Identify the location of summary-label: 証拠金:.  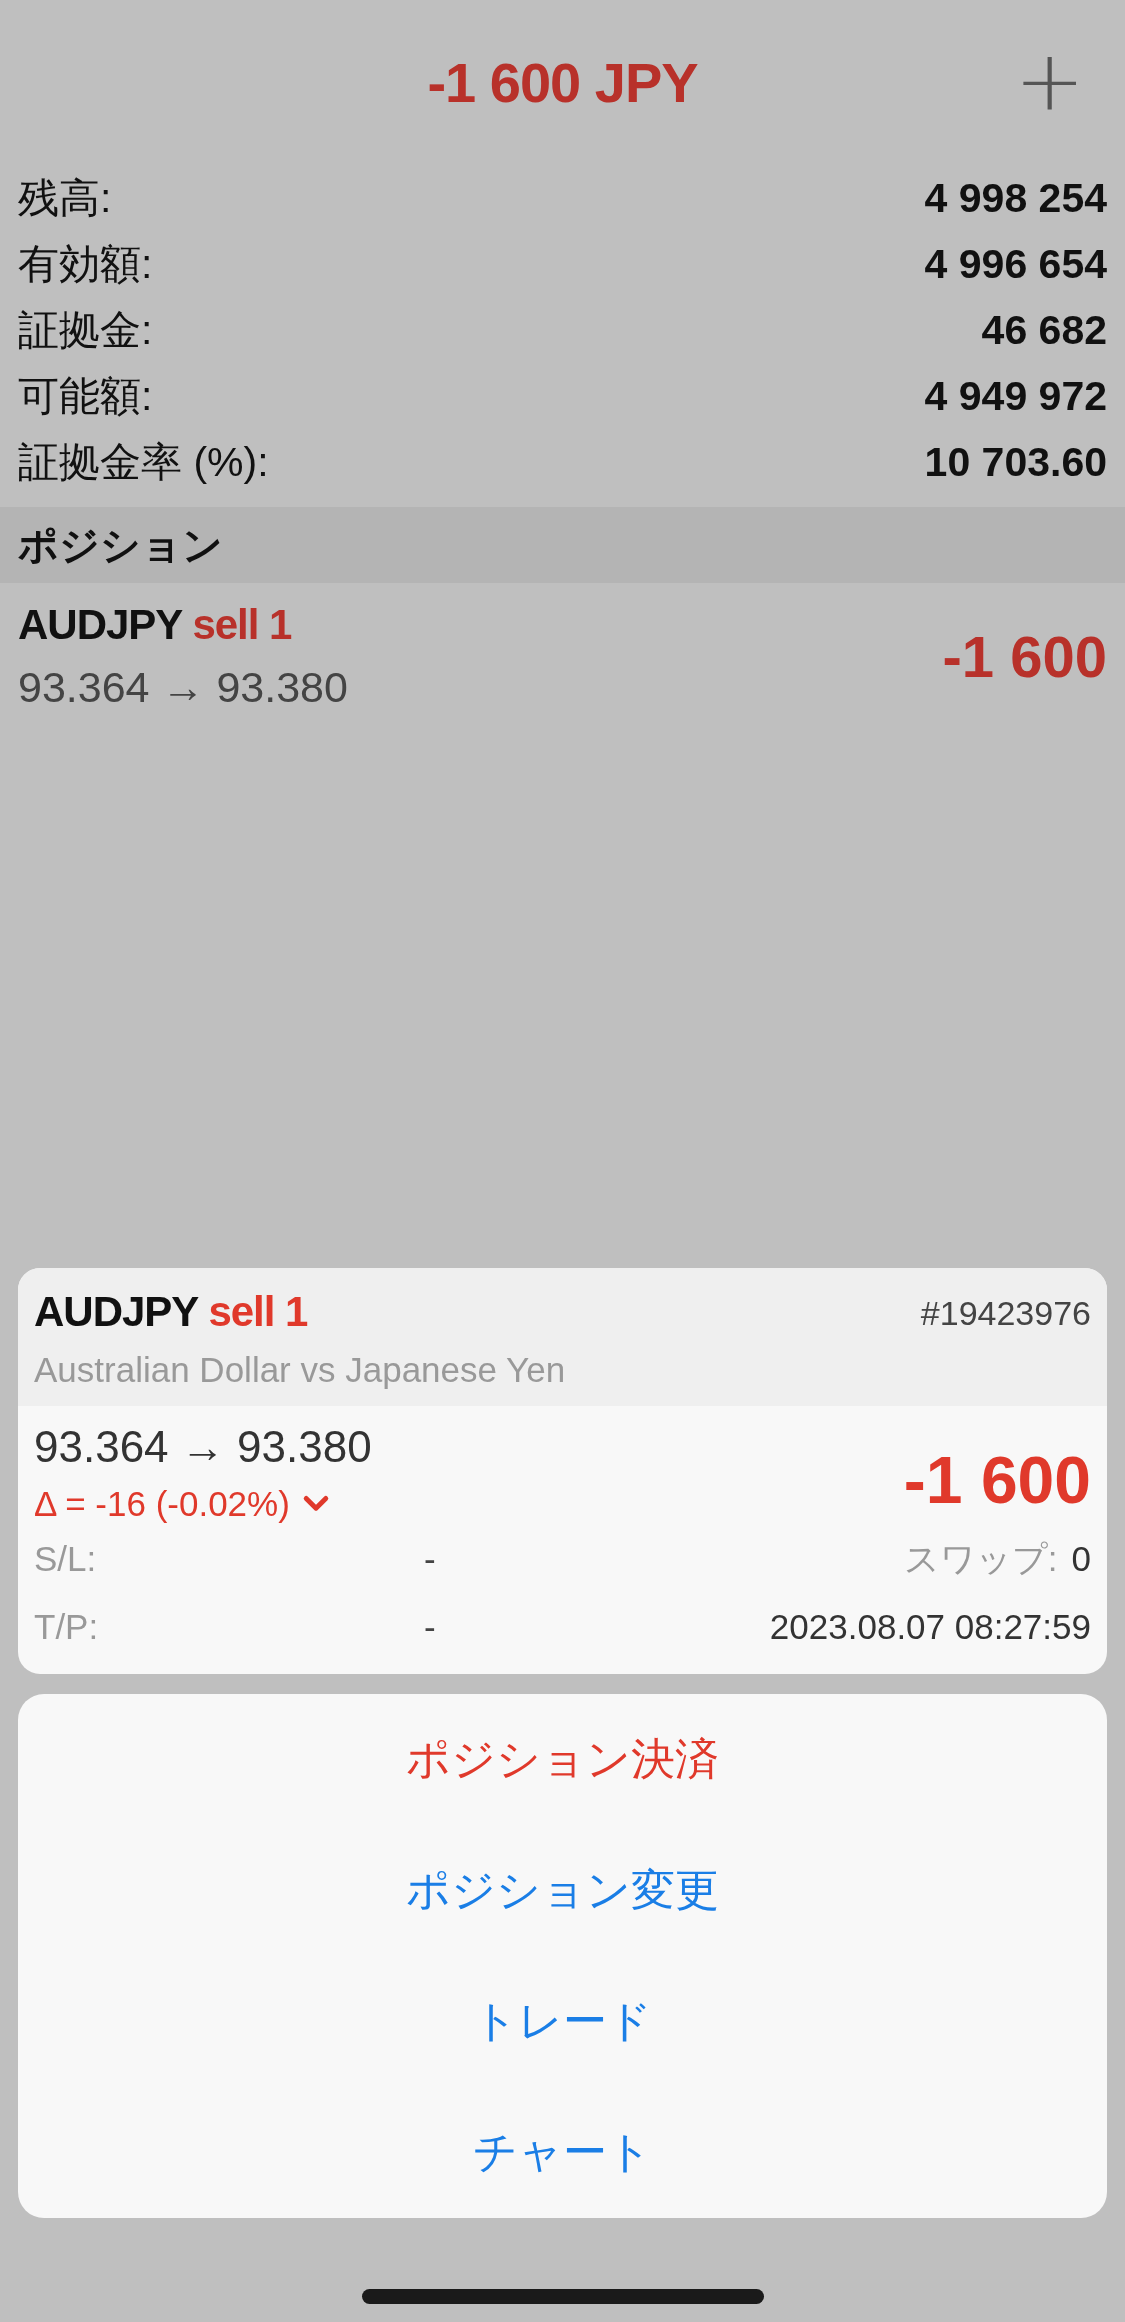
(85, 330).